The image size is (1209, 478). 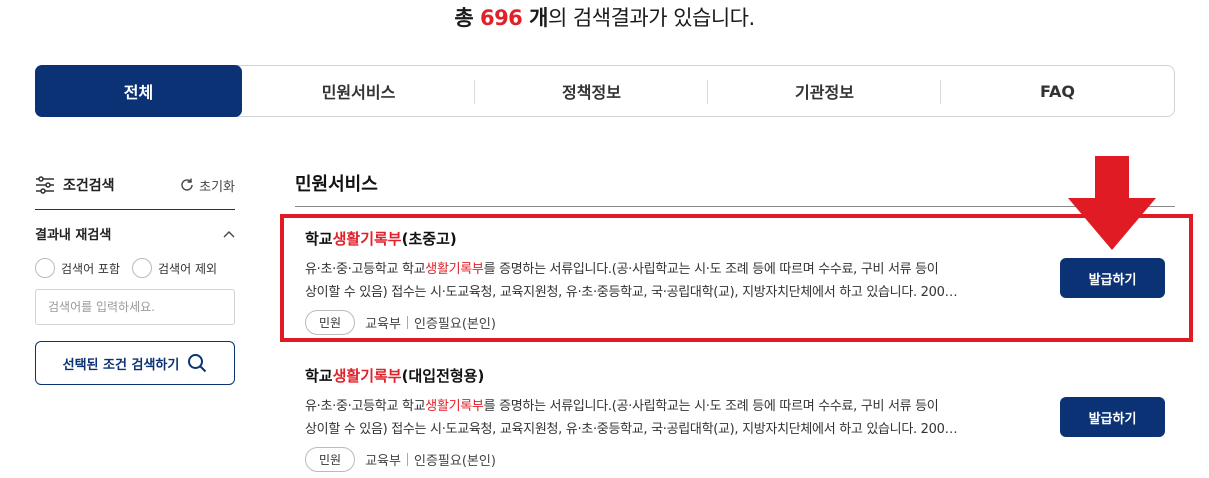 What do you see at coordinates (138, 91) in the screenshot?
I see `tab-all: 전체` at bounding box center [138, 91].